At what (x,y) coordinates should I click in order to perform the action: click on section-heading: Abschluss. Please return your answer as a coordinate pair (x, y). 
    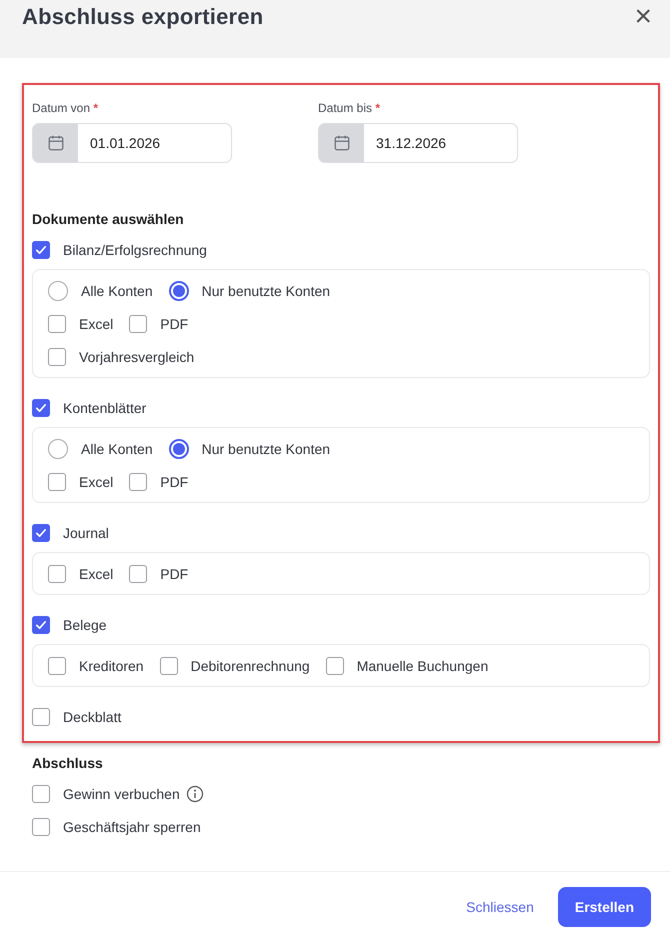
    Looking at the image, I should click on (68, 763).